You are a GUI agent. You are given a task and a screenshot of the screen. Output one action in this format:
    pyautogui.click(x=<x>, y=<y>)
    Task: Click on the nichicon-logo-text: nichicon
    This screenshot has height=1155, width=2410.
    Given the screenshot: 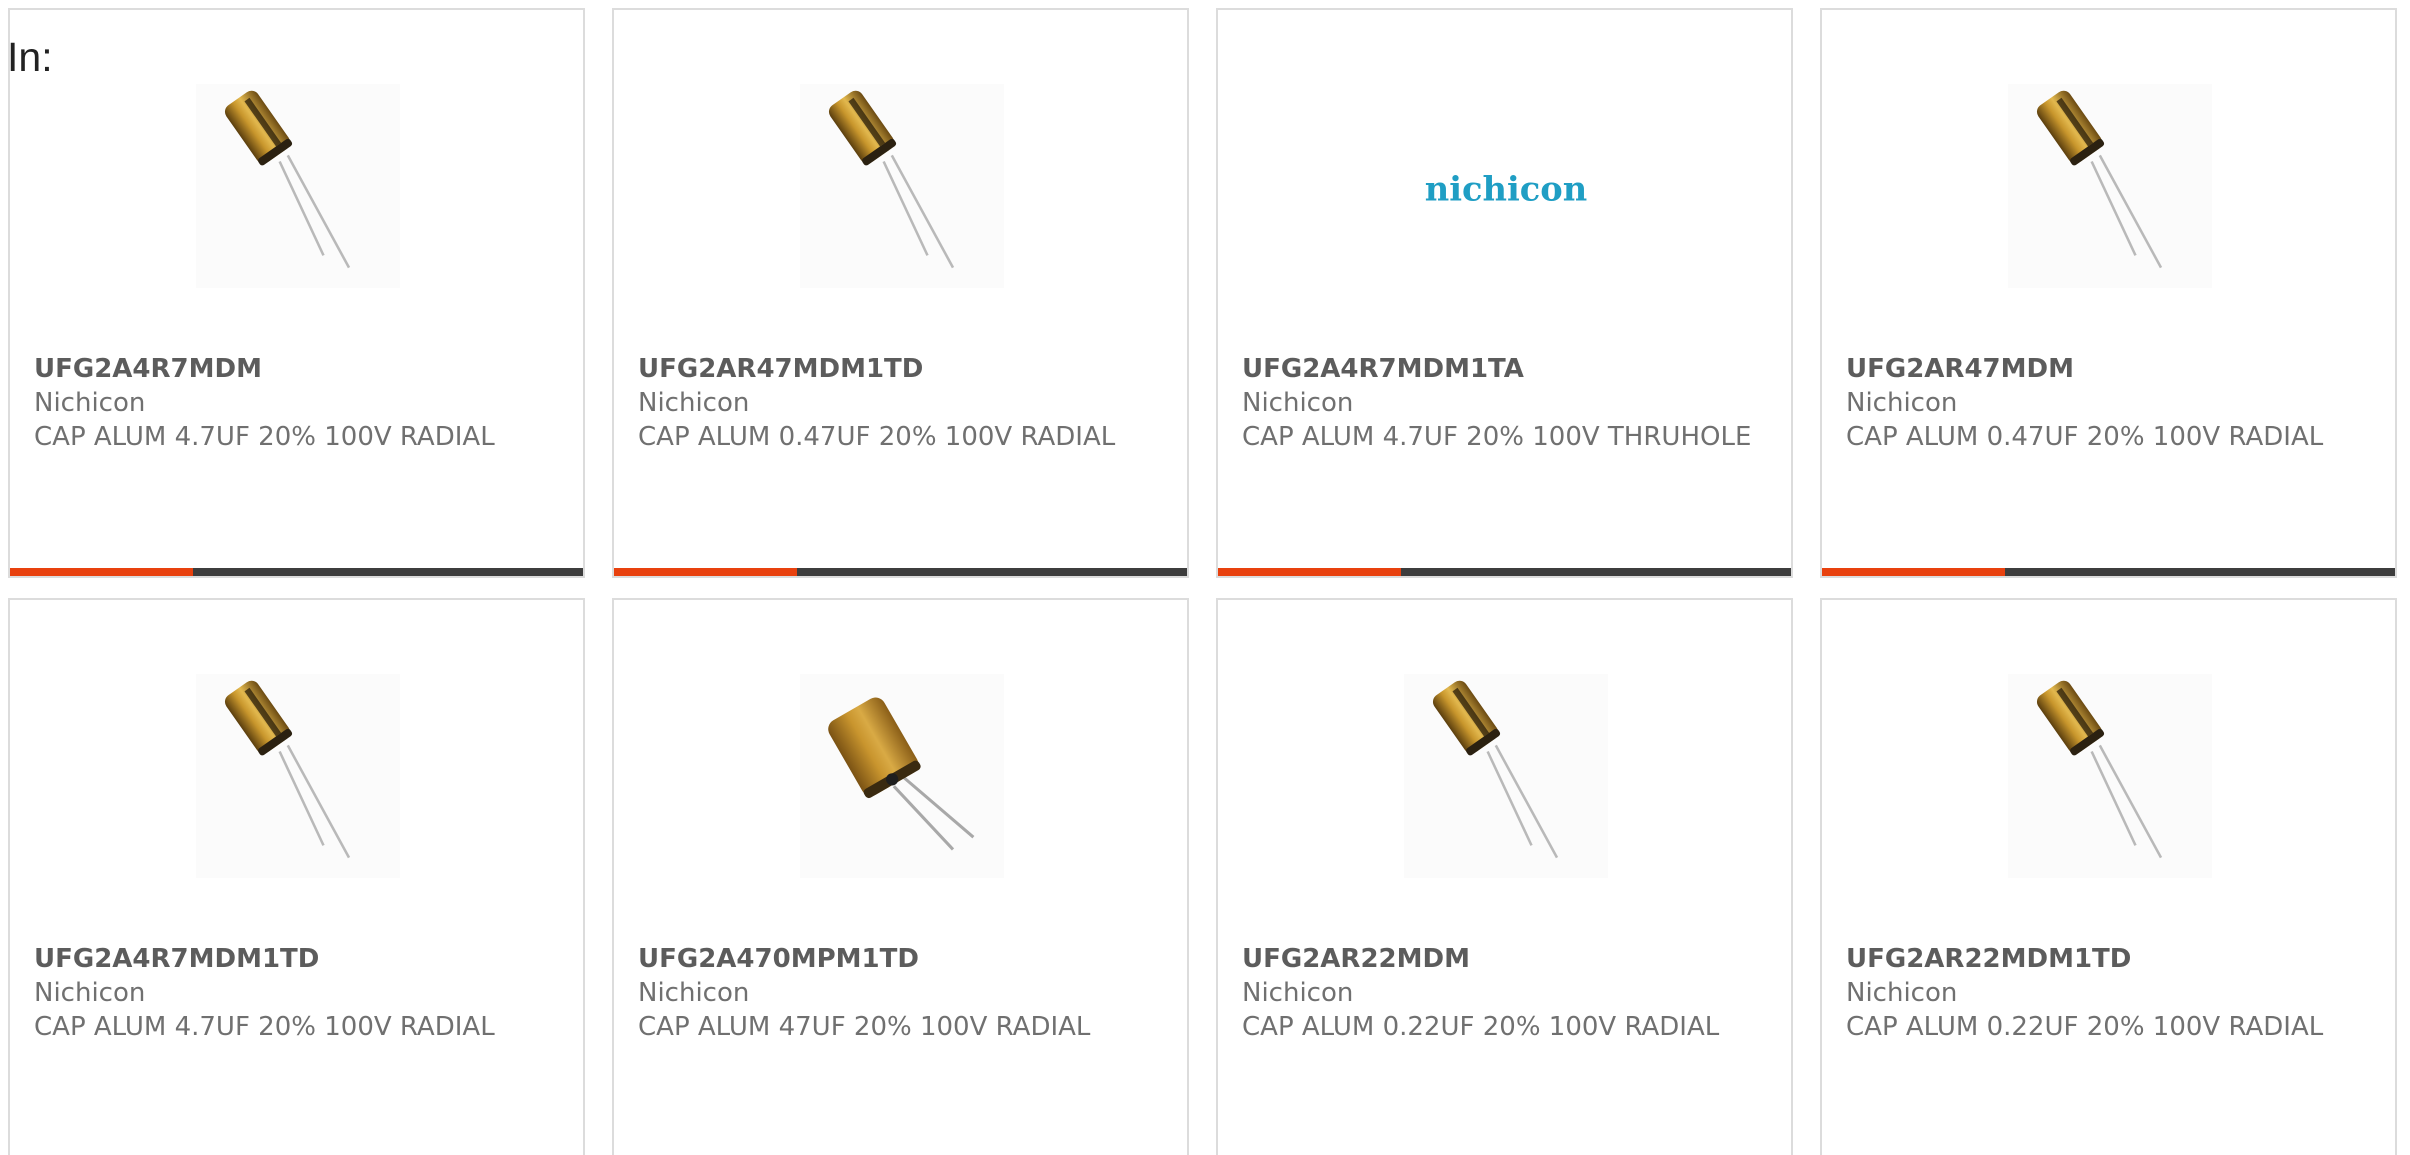 What is the action you would take?
    pyautogui.click(x=1506, y=188)
    